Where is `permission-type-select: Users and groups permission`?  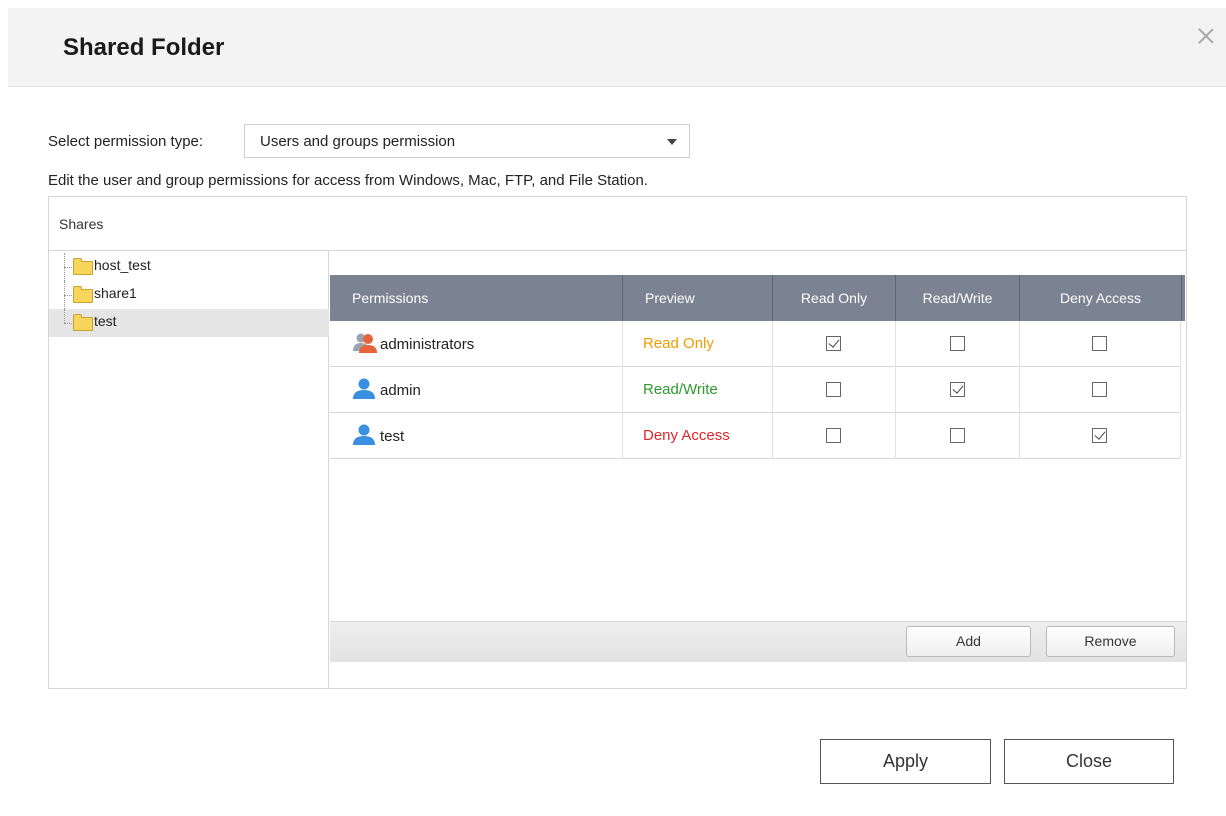 permission-type-select: Users and groups permission is located at coordinates (467, 141).